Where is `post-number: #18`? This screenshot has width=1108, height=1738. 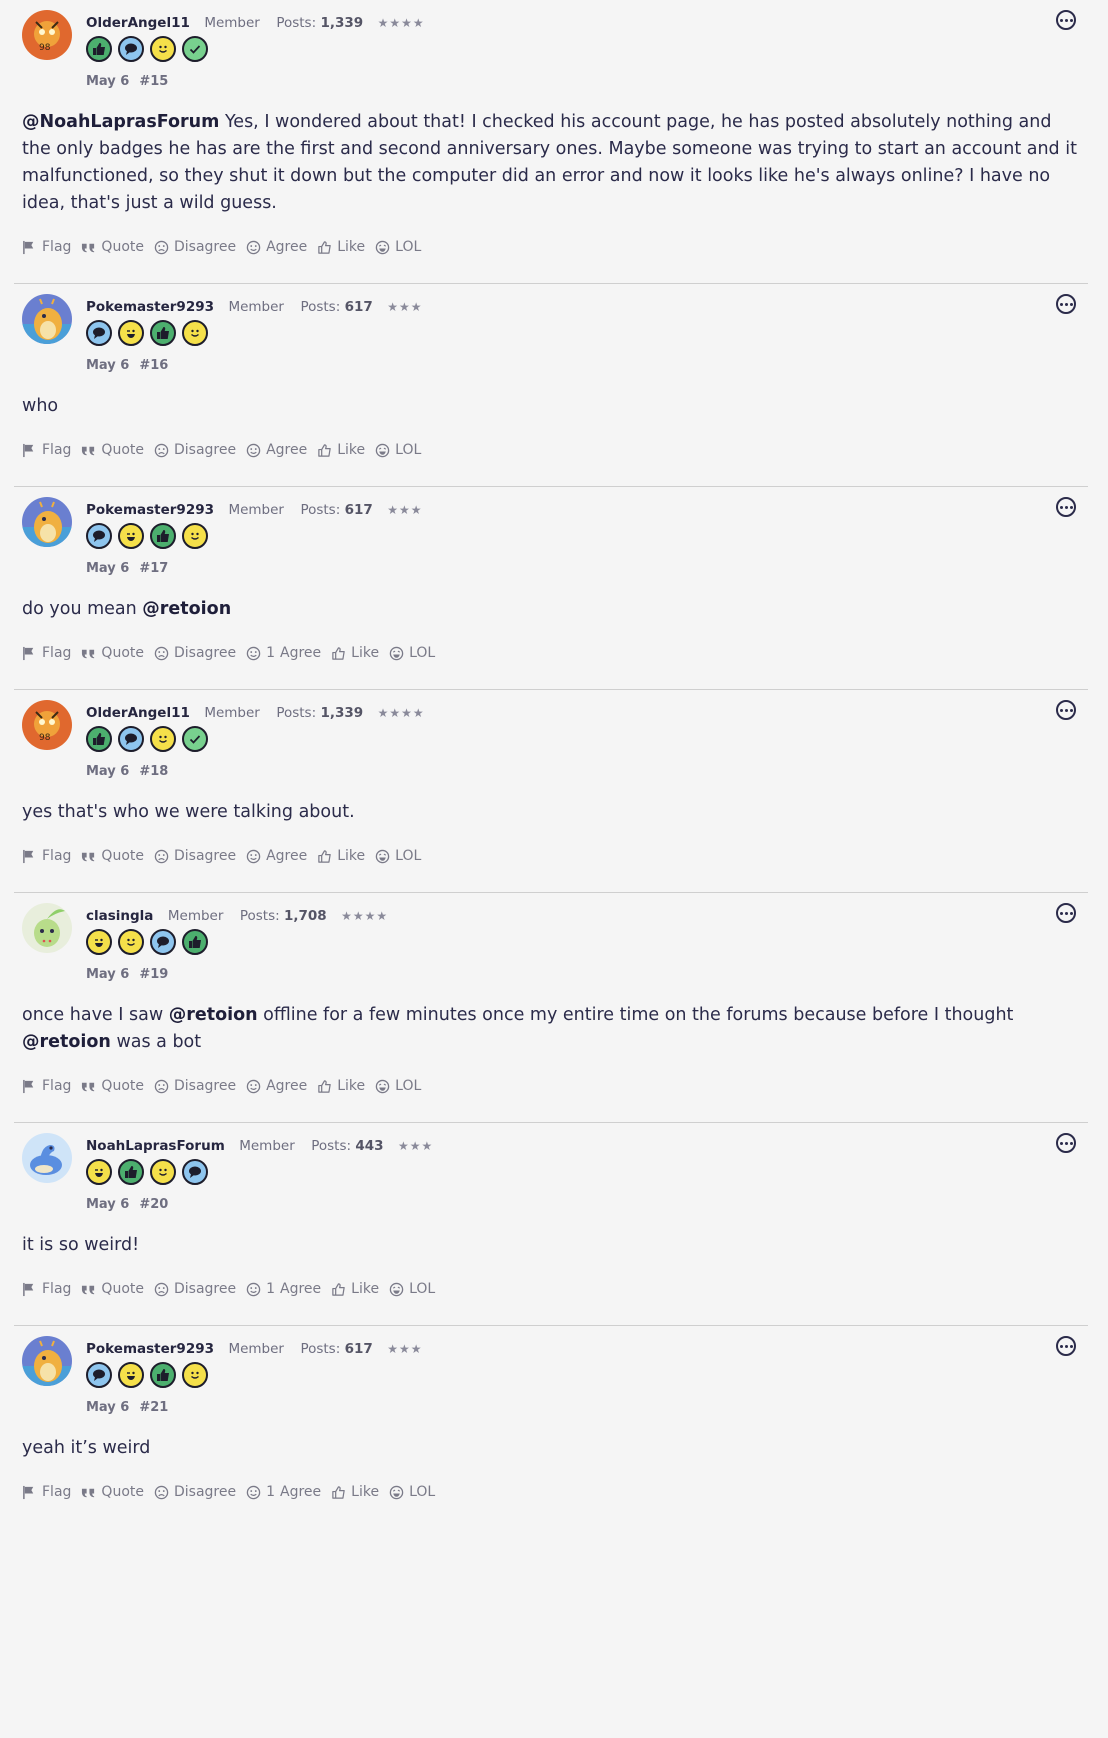
post-number: #18 is located at coordinates (153, 771).